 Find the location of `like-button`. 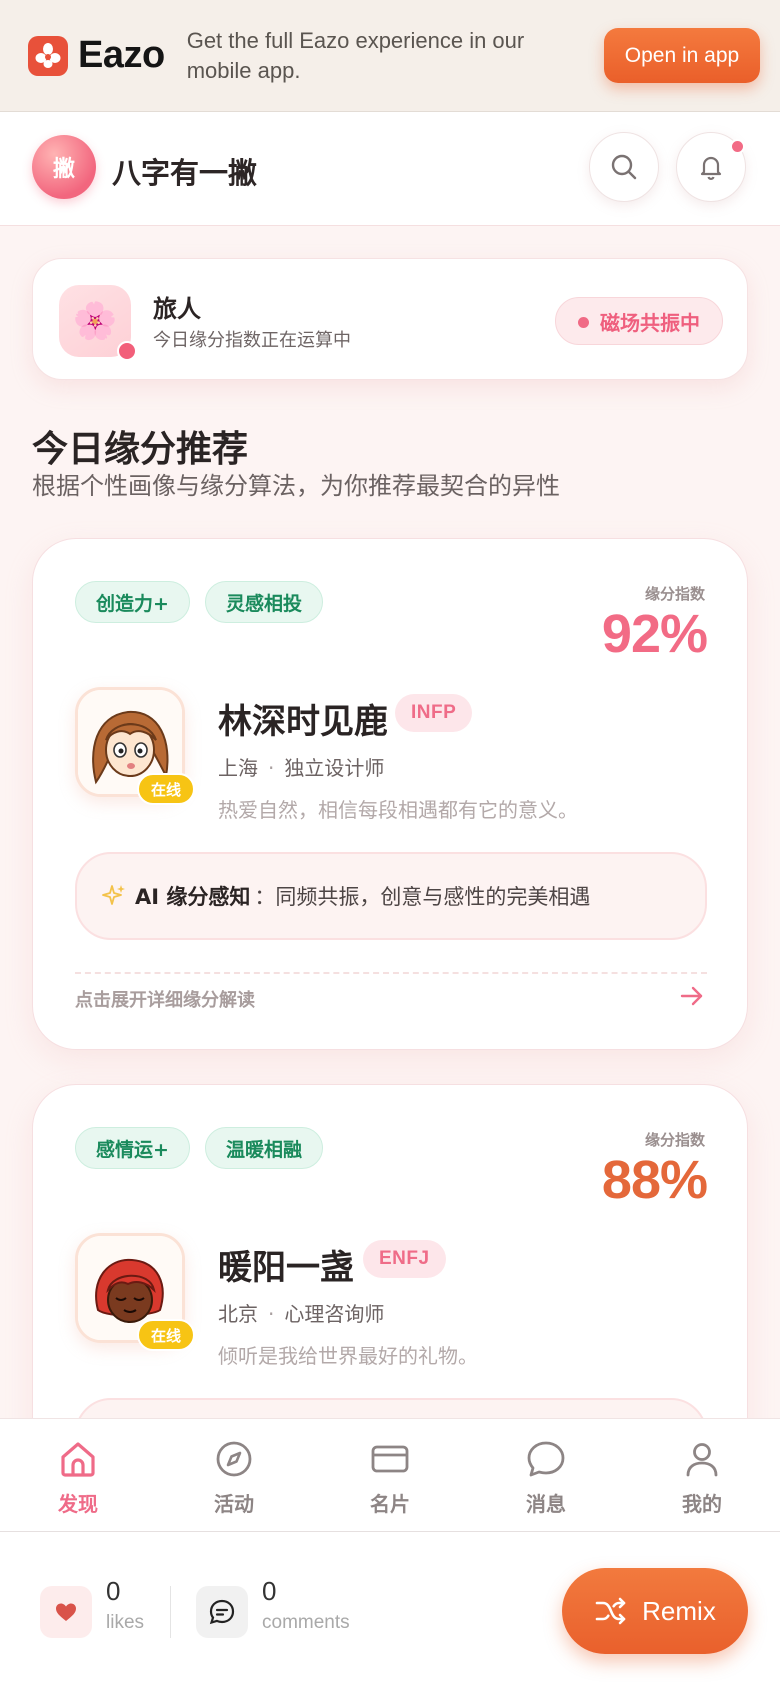

like-button is located at coordinates (66, 1612).